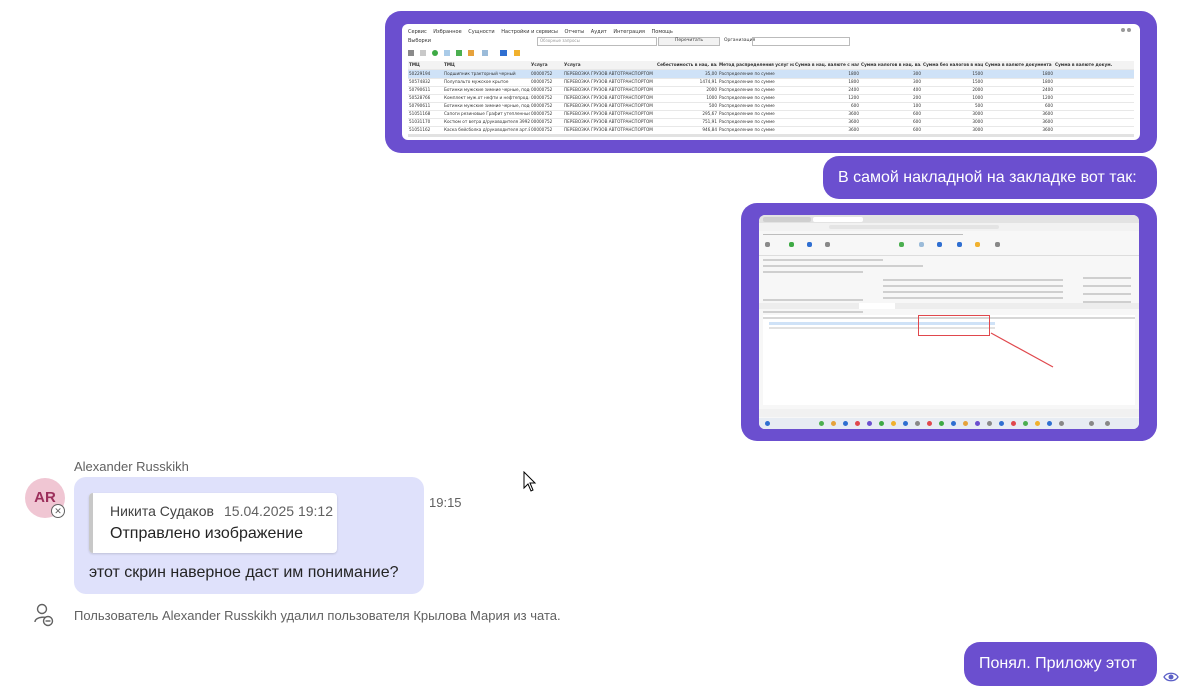  Describe the element at coordinates (420, 121) in the screenshot. I see `table-cell: 51031170` at that location.